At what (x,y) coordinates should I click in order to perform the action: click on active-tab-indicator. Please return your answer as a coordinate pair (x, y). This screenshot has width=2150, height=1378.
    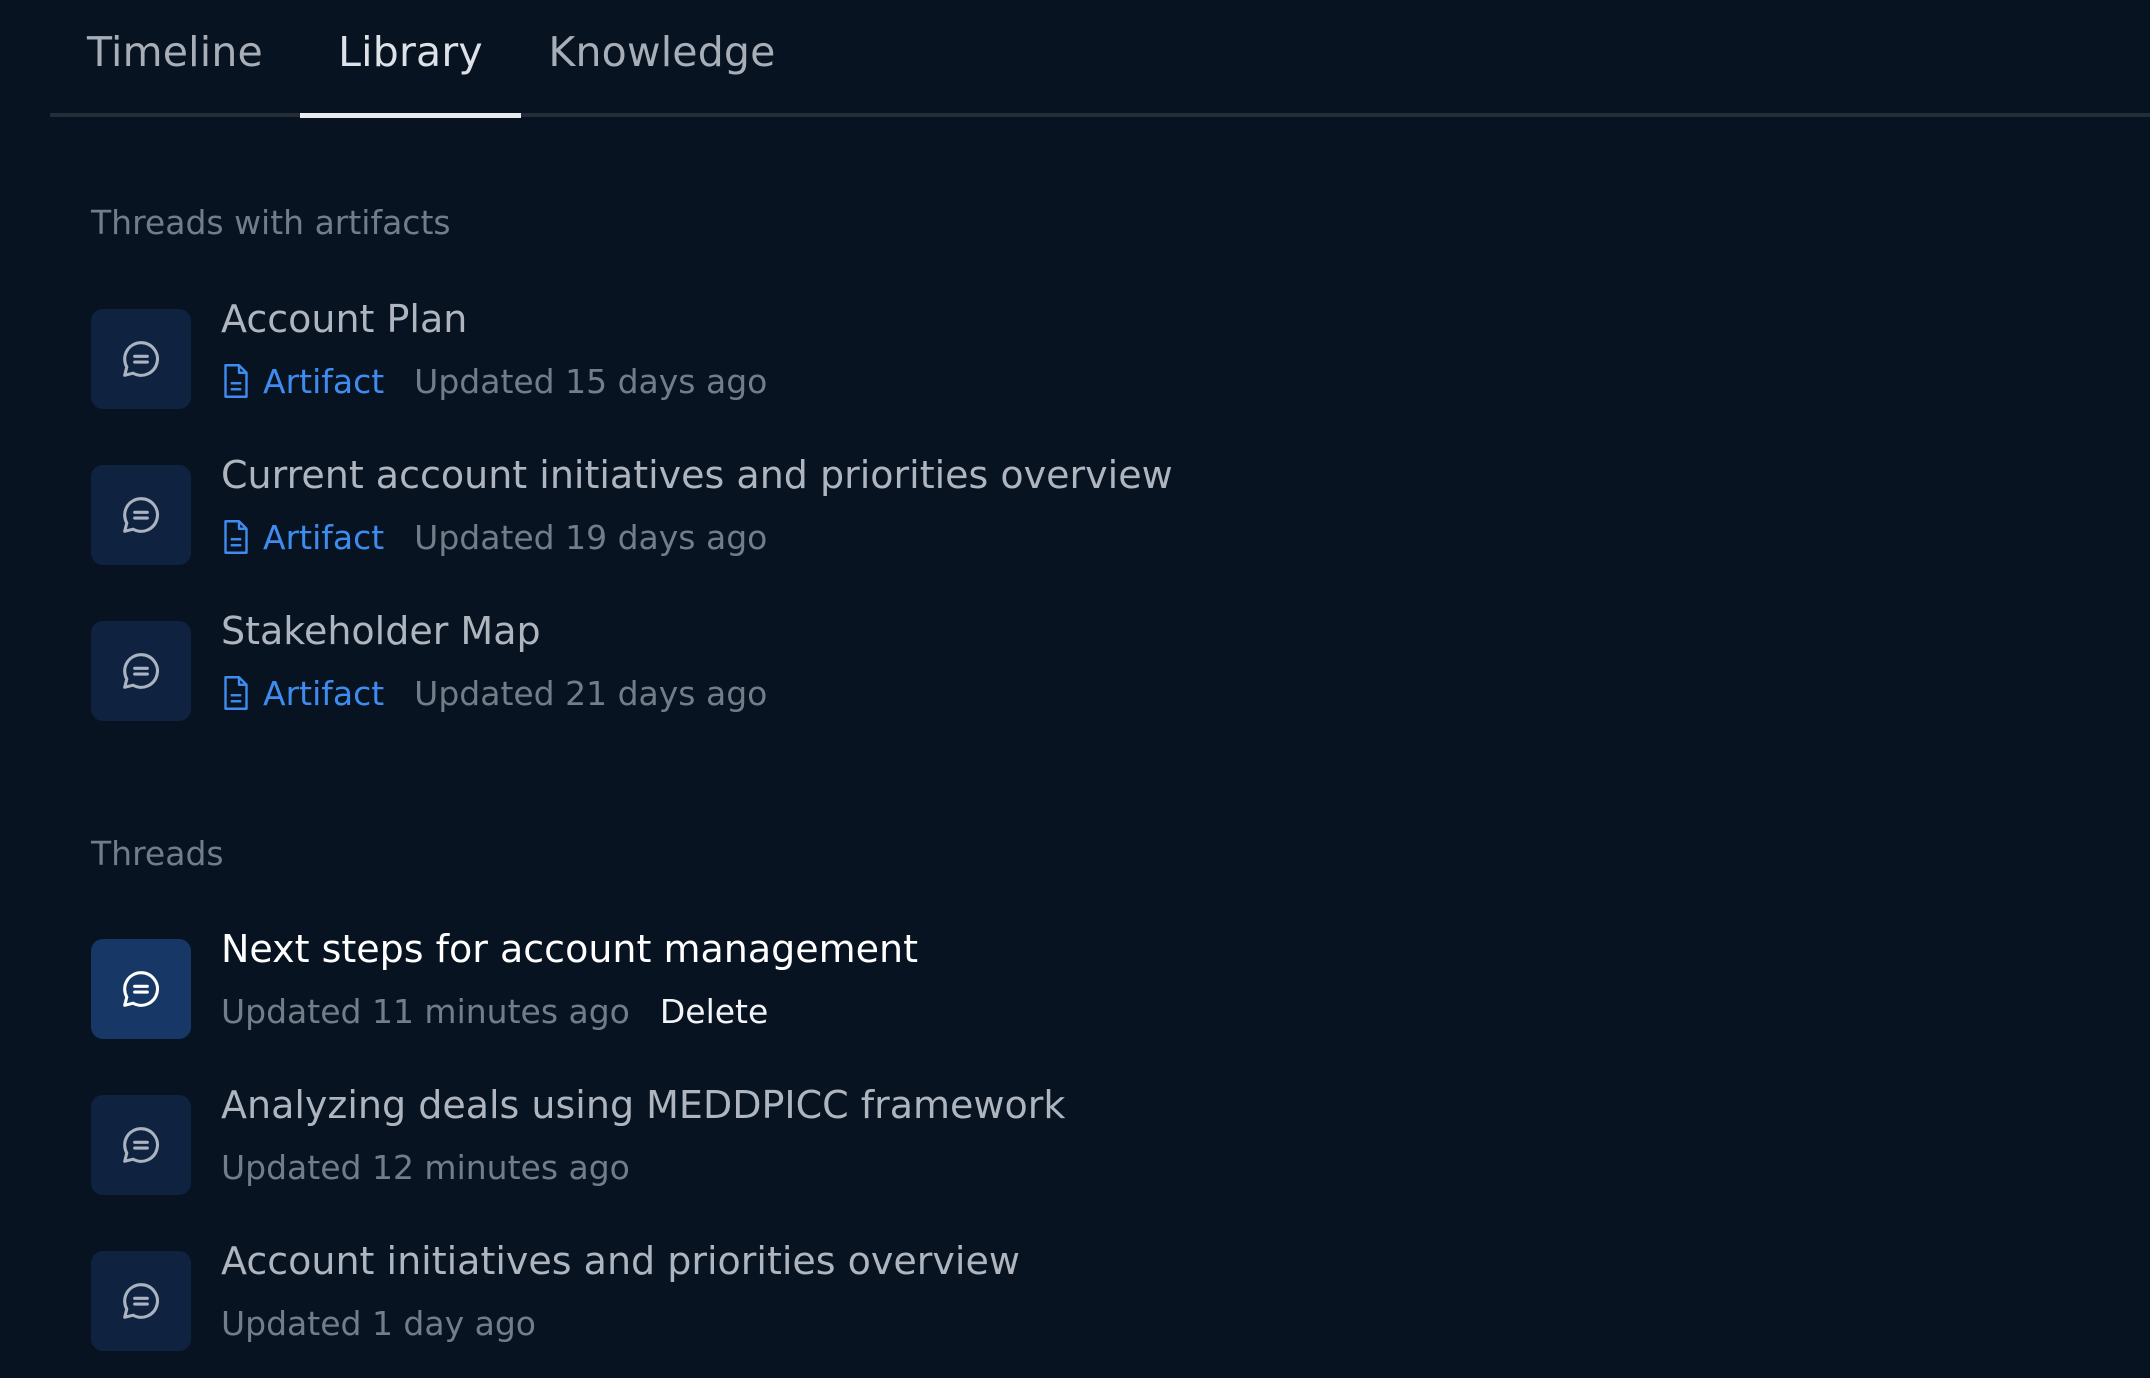
    Looking at the image, I should click on (410, 115).